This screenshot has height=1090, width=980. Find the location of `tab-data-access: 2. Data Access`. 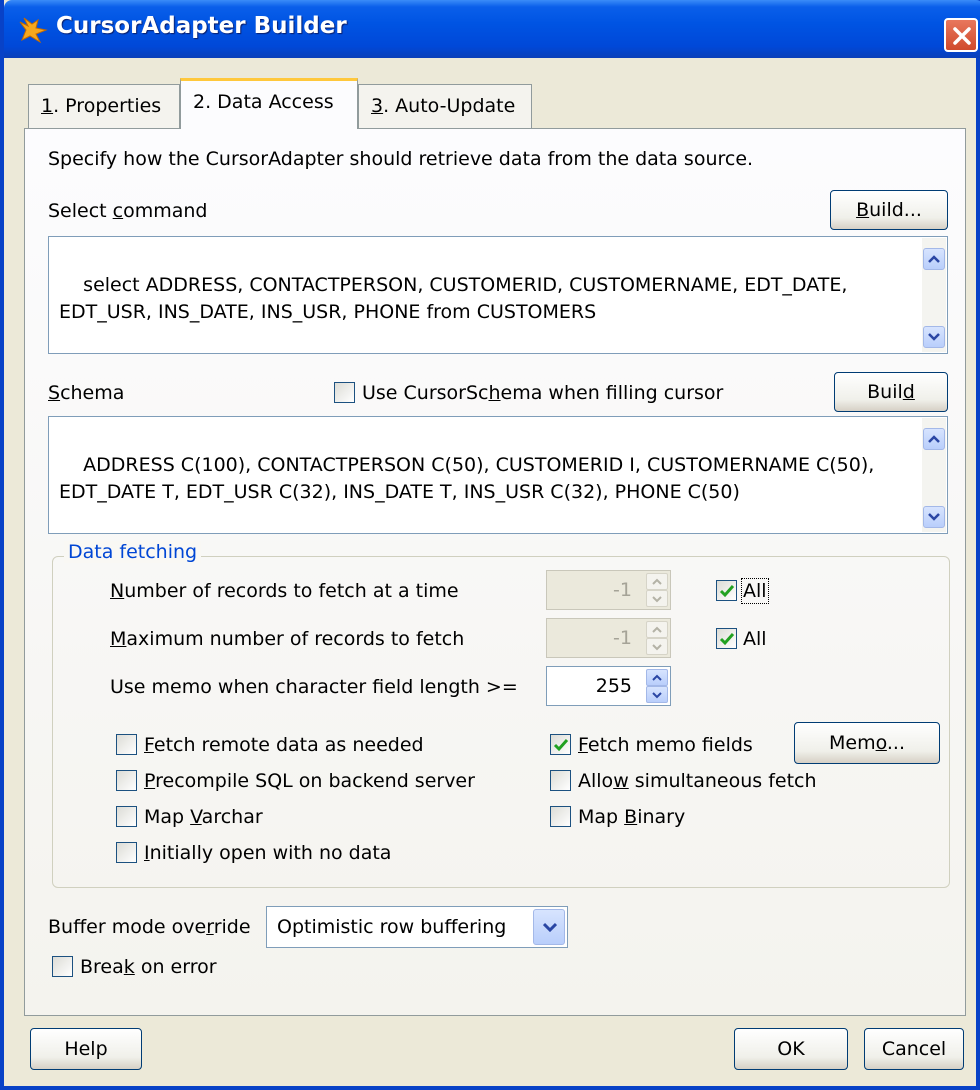

tab-data-access: 2. Data Access is located at coordinates (269, 103).